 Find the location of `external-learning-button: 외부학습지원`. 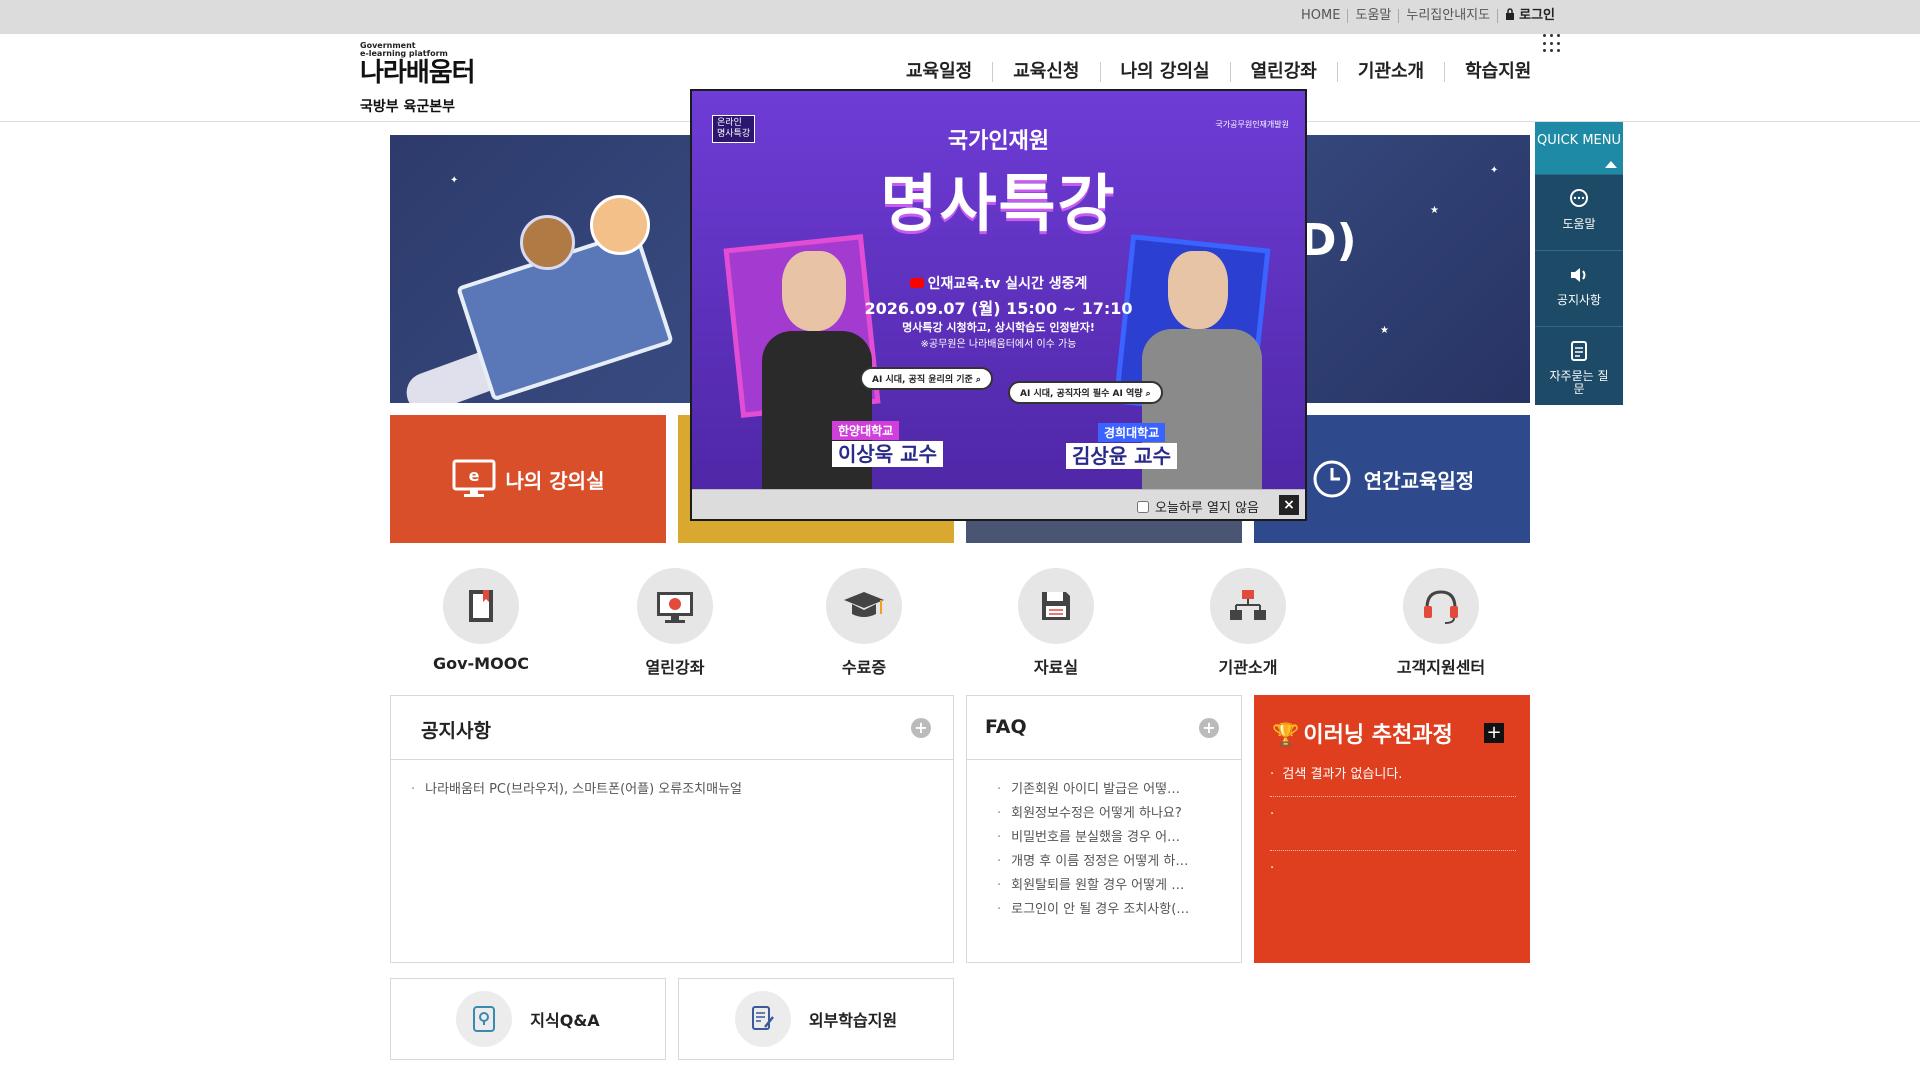

external-learning-button: 외부학습지원 is located at coordinates (816, 1019).